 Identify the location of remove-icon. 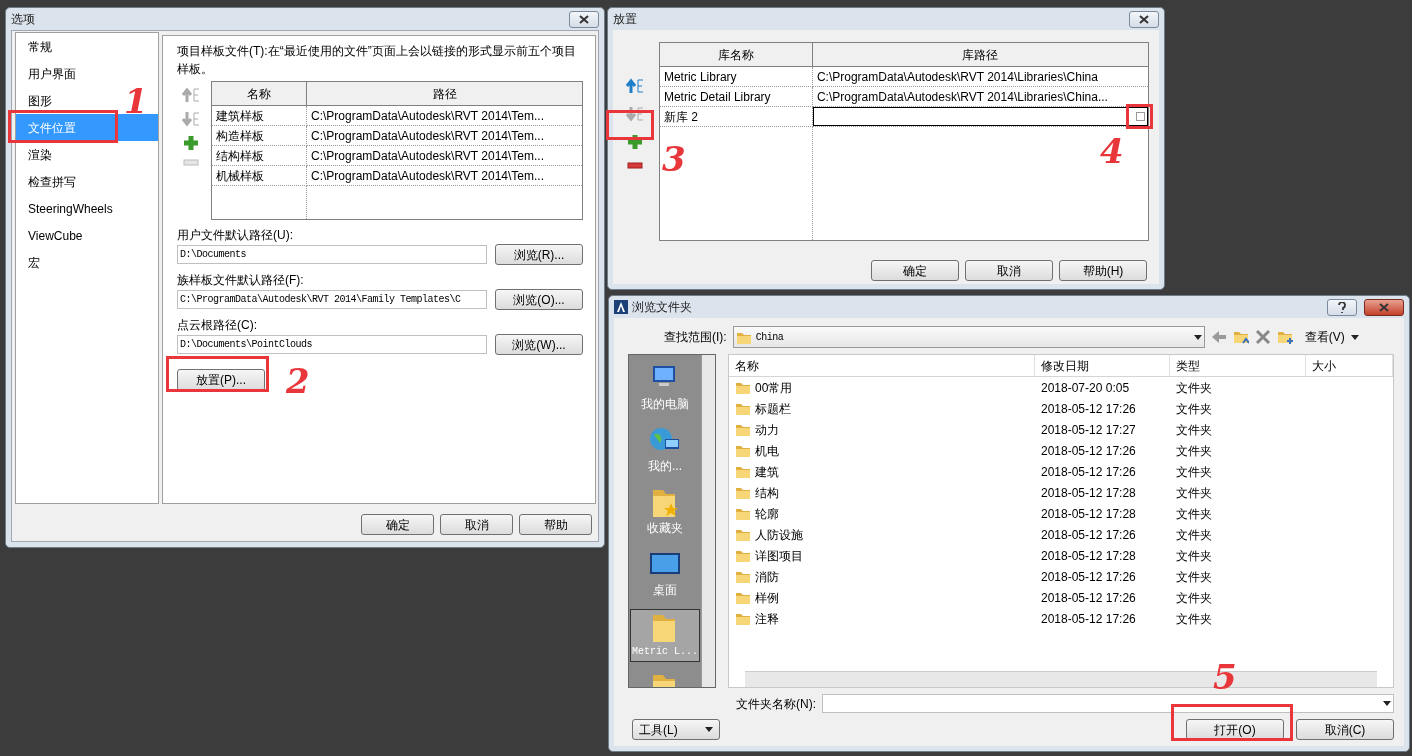
(634, 166).